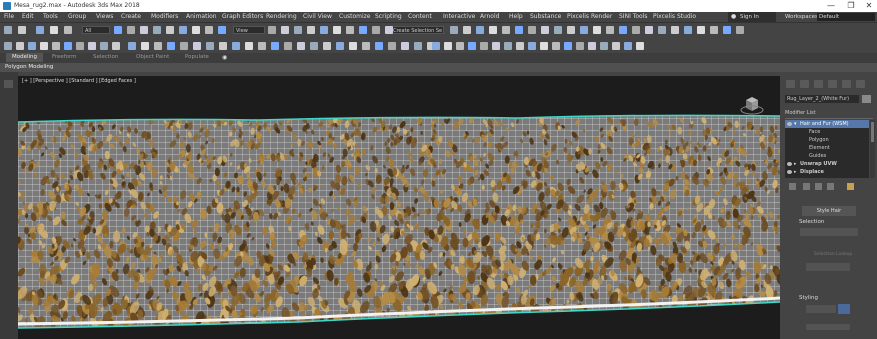 Image resolution: width=877 pixels, height=339 pixels. What do you see at coordinates (224, 57) in the screenshot?
I see `ribbon-options-icon: ◉` at bounding box center [224, 57].